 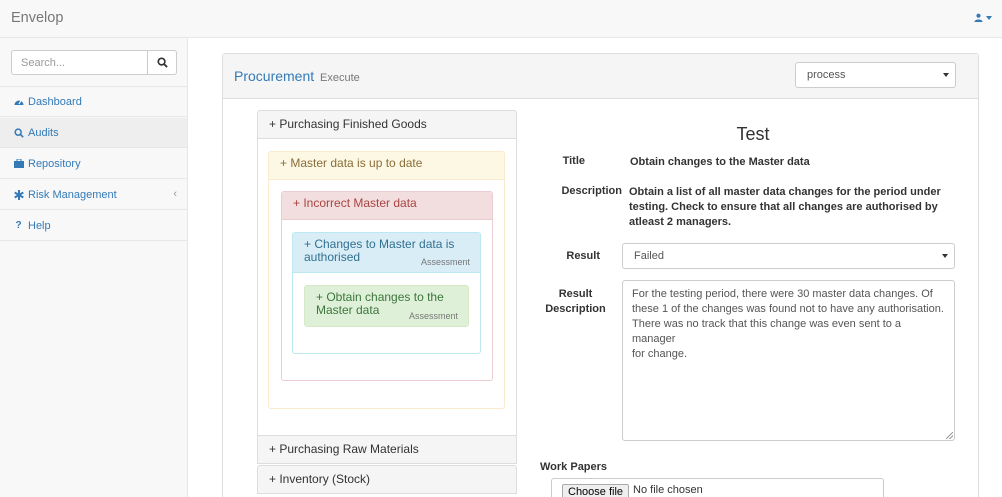 What do you see at coordinates (351, 163) in the screenshot?
I see `tree-node-label: + Master data is up to date` at bounding box center [351, 163].